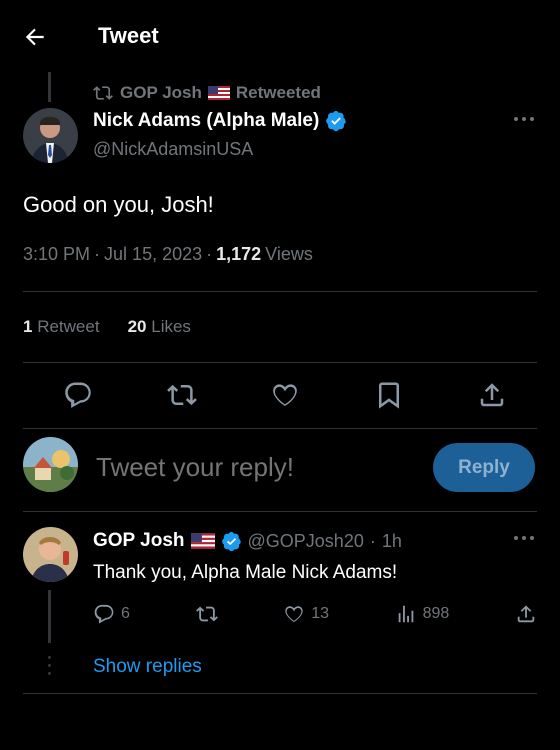 The height and width of the screenshot is (750, 560). I want to click on reply-author-row: GOP Josh @GOPJosh20 · 1h, so click(247, 541).